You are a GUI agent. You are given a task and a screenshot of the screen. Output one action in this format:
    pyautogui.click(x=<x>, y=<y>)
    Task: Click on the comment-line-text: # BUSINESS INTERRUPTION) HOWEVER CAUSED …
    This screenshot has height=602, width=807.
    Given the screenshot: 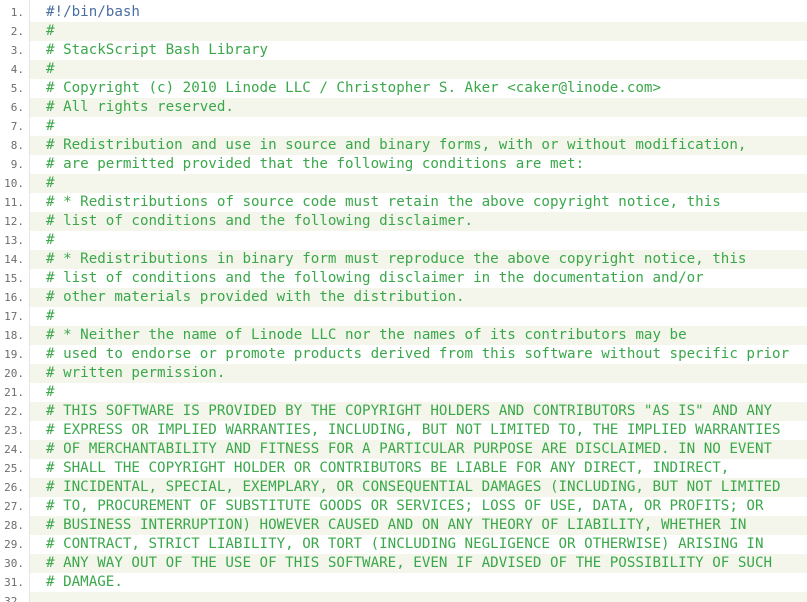 What is the action you would take?
    pyautogui.click(x=396, y=525)
    